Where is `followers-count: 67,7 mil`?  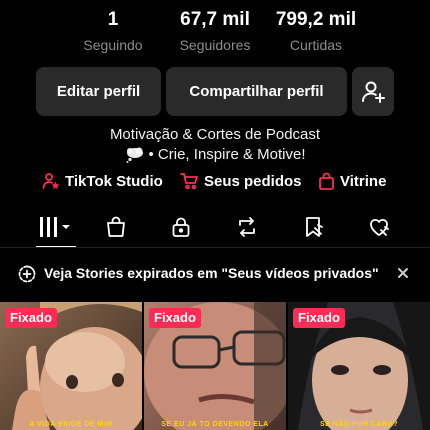 followers-count: 67,7 mil is located at coordinates (215, 19).